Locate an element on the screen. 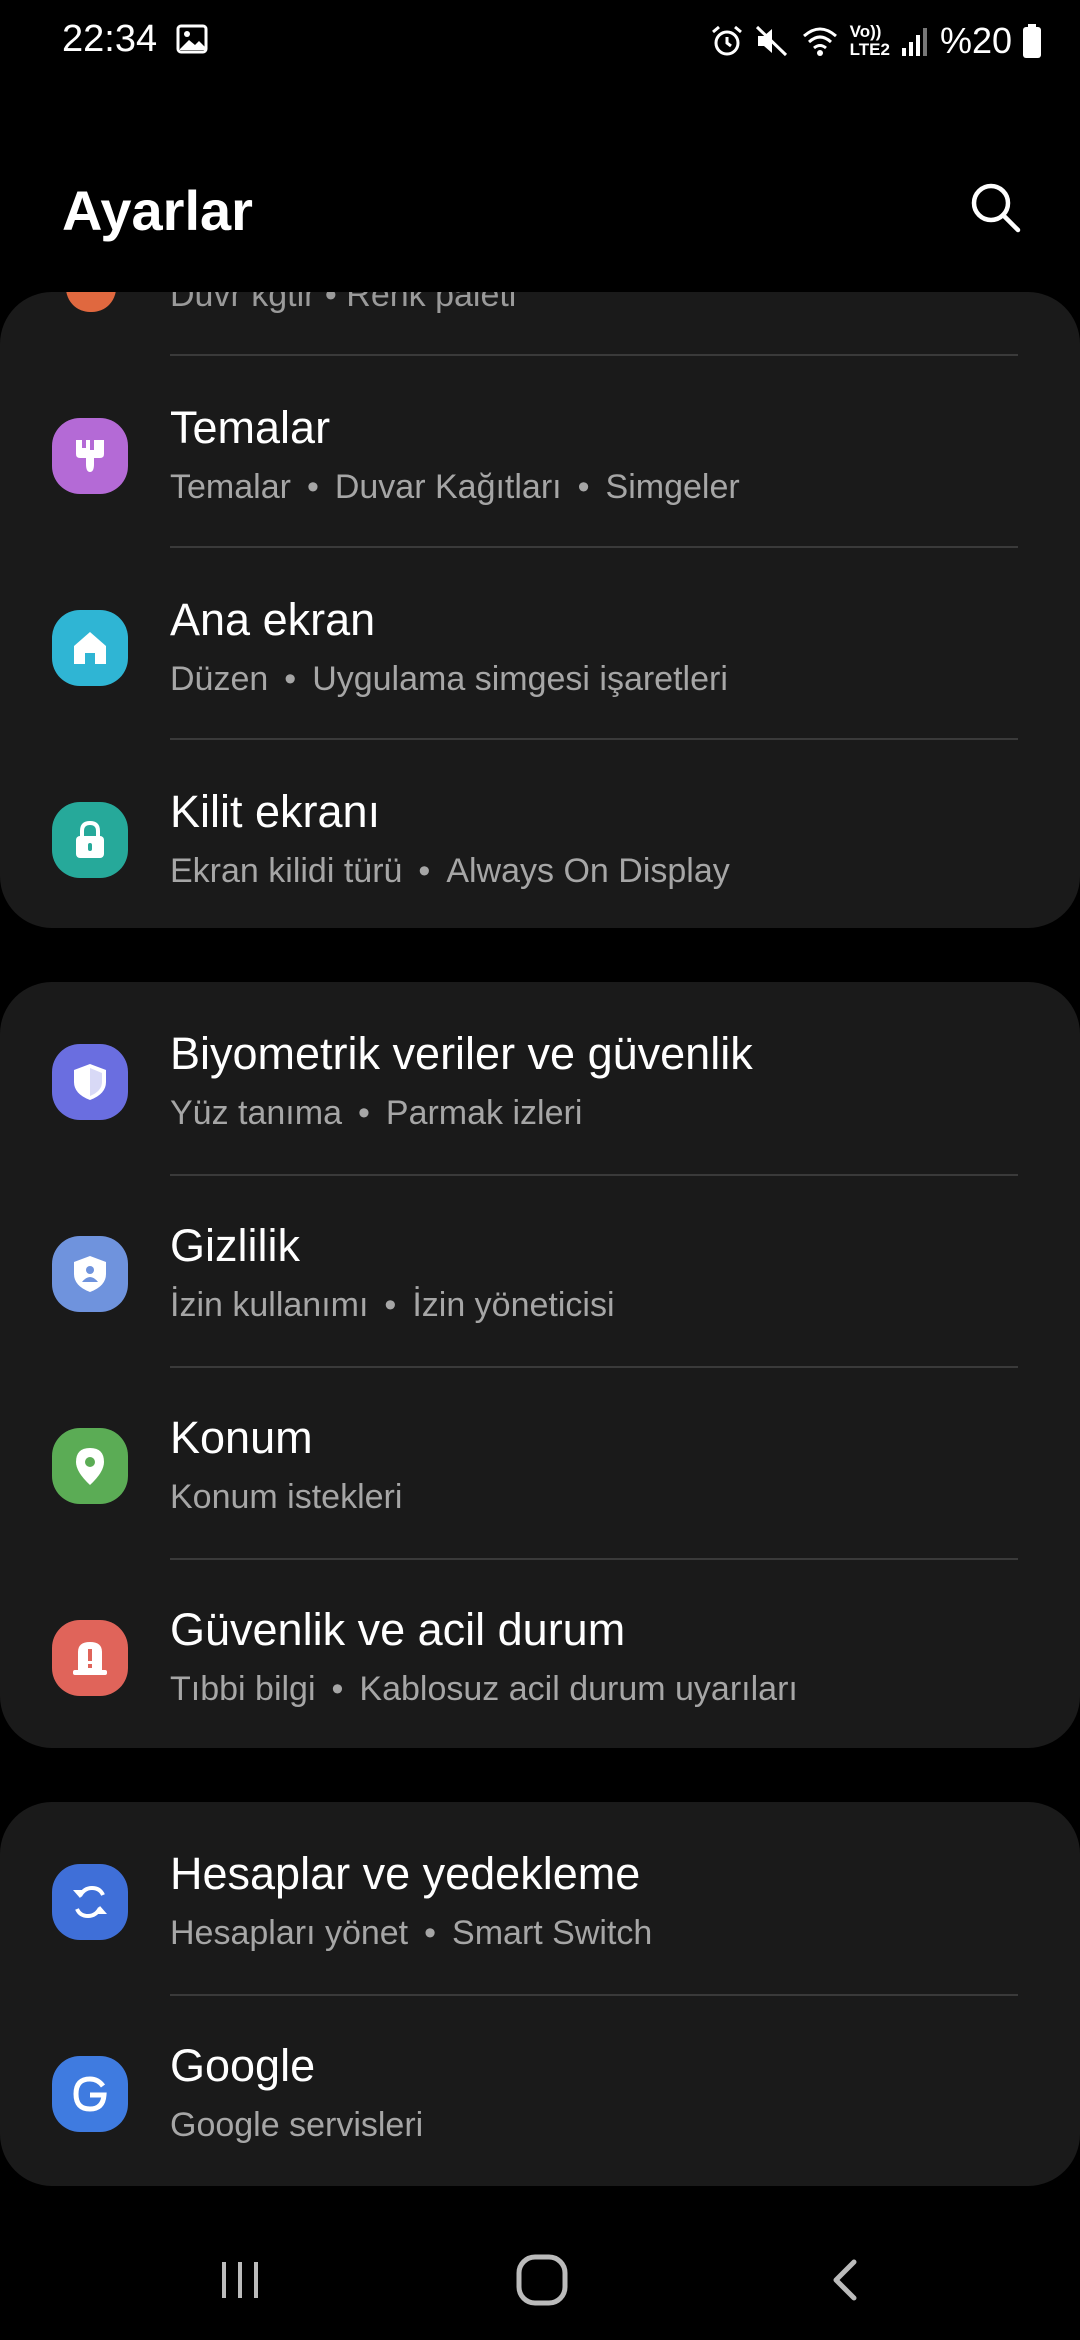 The width and height of the screenshot is (1080, 2340). item-subtitle: Düzen • Uygulama simgesi işaretleri is located at coordinates (449, 679).